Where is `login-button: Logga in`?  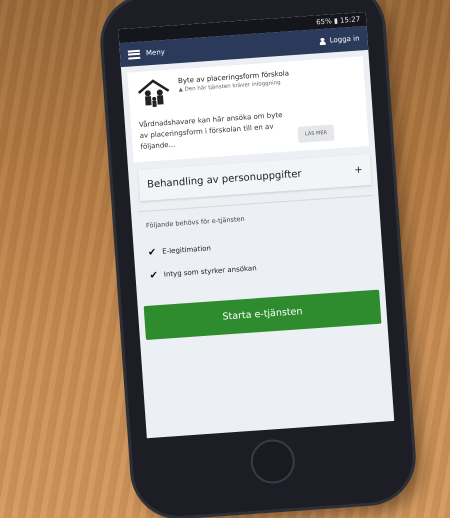
login-button: Logga in is located at coordinates (339, 39).